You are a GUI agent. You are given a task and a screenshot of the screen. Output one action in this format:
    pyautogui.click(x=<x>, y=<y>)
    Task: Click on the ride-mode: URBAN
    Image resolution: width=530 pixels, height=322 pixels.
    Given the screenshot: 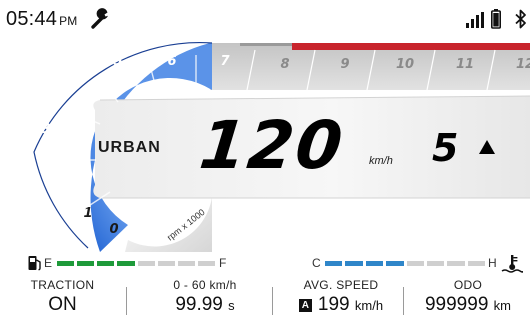 What is the action you would take?
    pyautogui.click(x=129, y=147)
    